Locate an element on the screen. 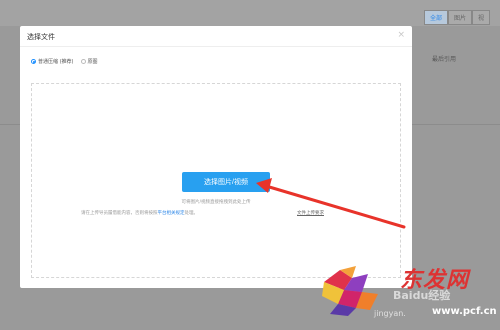  compression-options: 普通压缩 (推荐) 原图 is located at coordinates (64, 61).